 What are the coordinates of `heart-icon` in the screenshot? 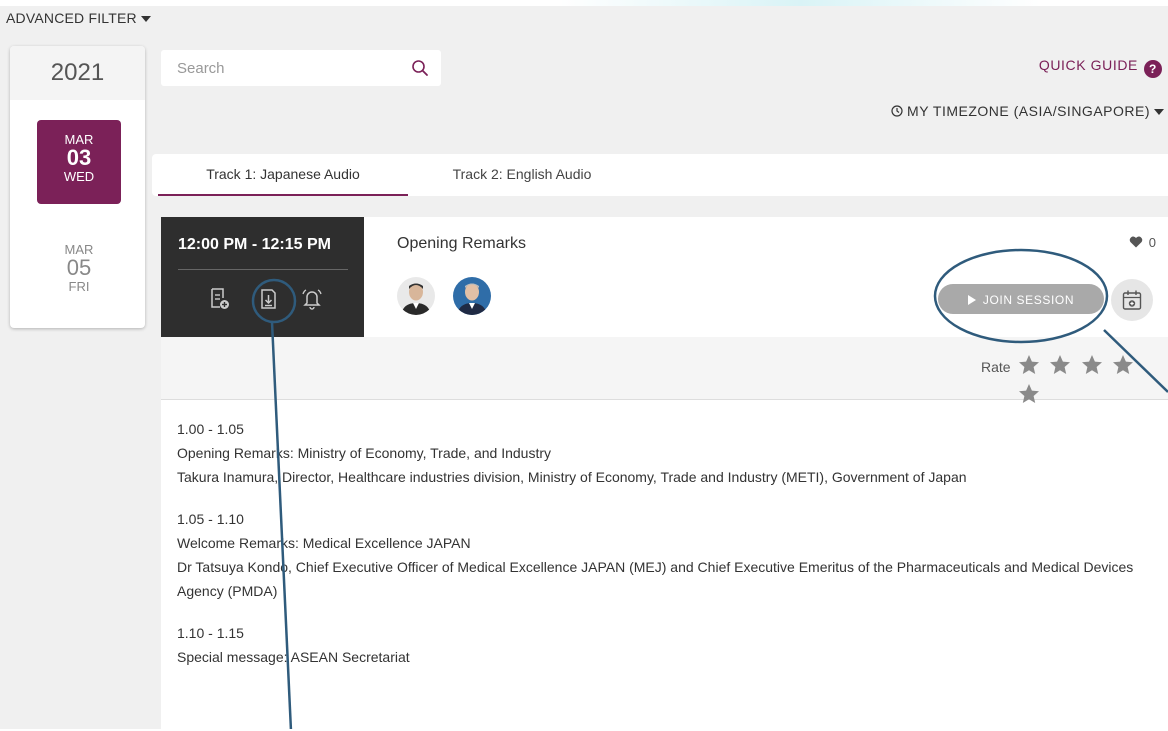 It's located at (1136, 242).